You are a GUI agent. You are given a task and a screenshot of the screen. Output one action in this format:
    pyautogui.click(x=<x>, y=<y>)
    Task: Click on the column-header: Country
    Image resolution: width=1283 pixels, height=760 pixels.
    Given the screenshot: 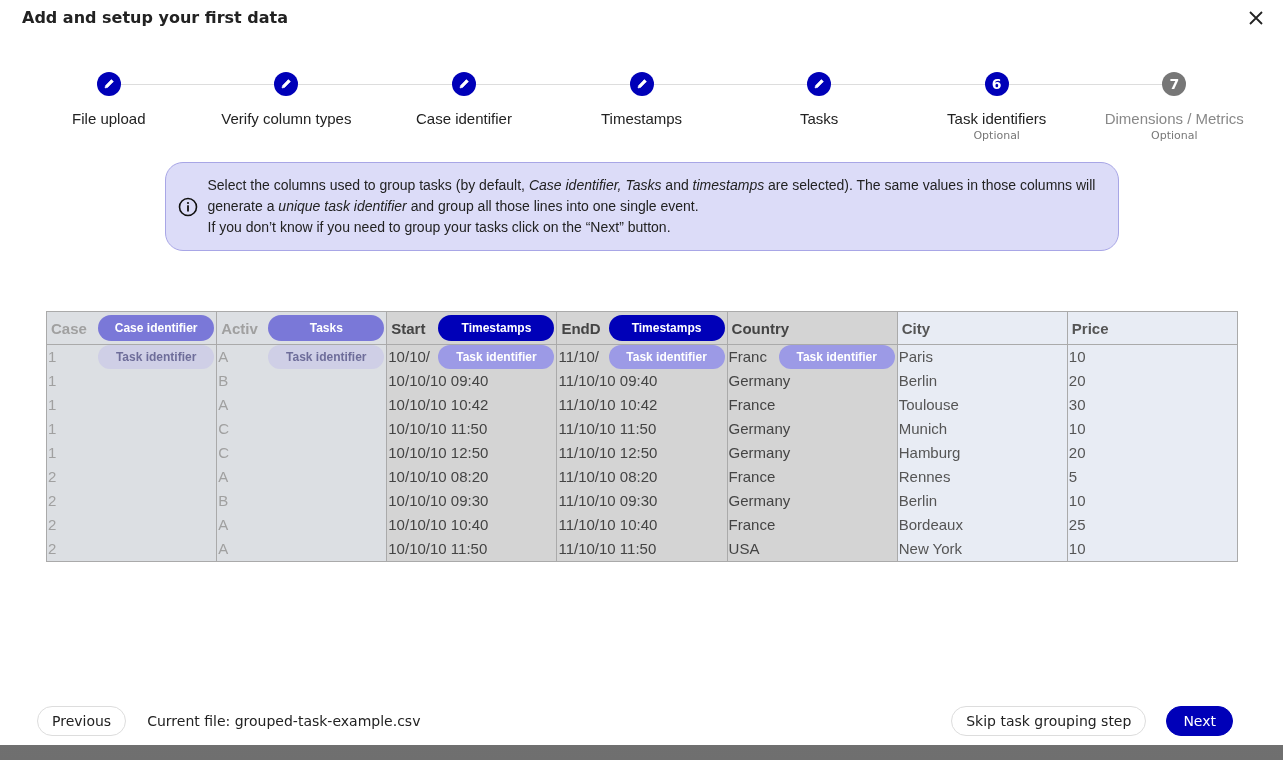 What is the action you would take?
    pyautogui.click(x=760, y=328)
    